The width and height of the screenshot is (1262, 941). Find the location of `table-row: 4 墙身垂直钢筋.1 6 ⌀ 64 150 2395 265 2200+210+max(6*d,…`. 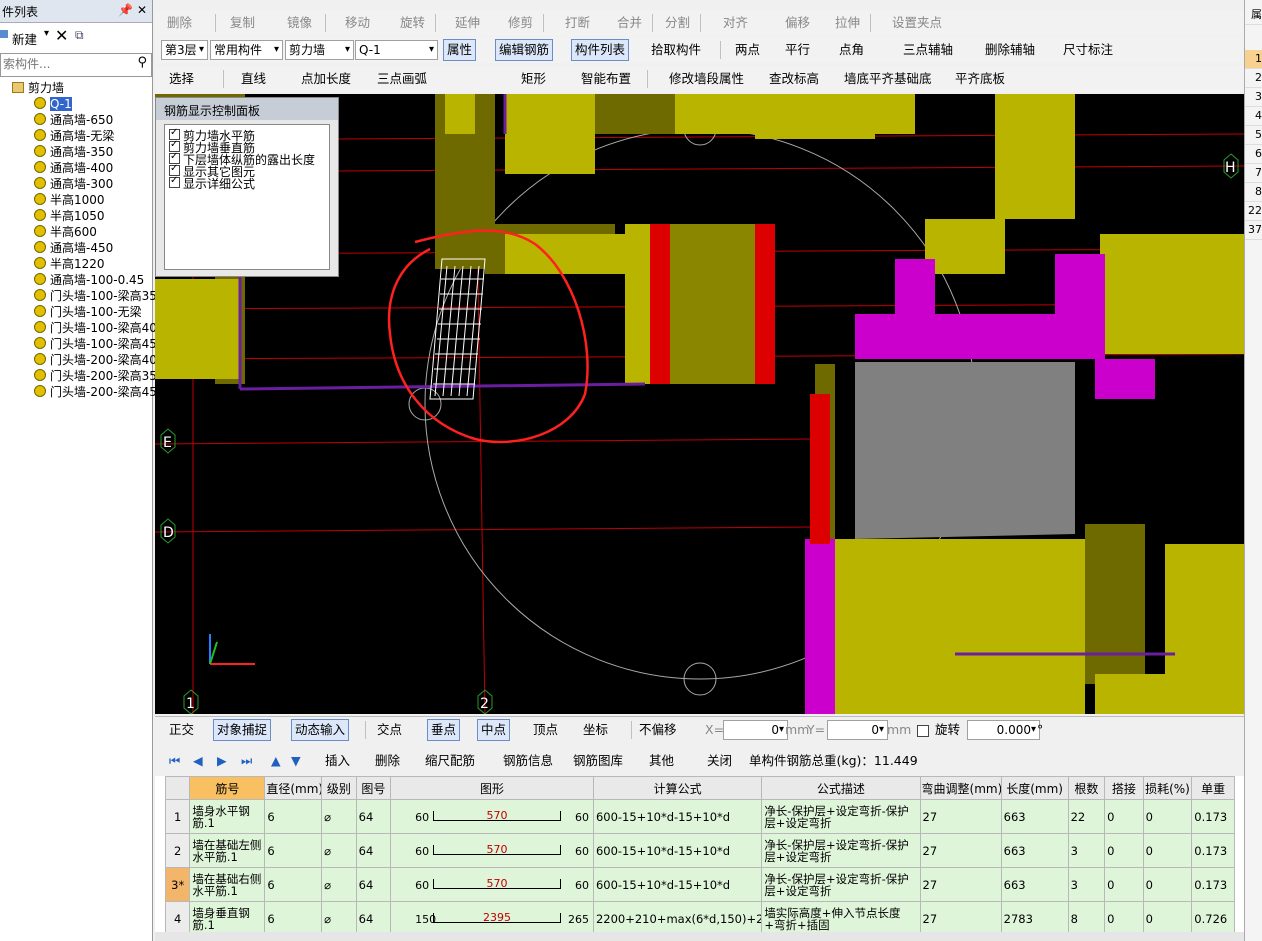

table-row: 4 墙身垂直钢筋.1 6 ⌀ 64 150 2395 265 2200+210+max(6*d,… is located at coordinates (699, 918).